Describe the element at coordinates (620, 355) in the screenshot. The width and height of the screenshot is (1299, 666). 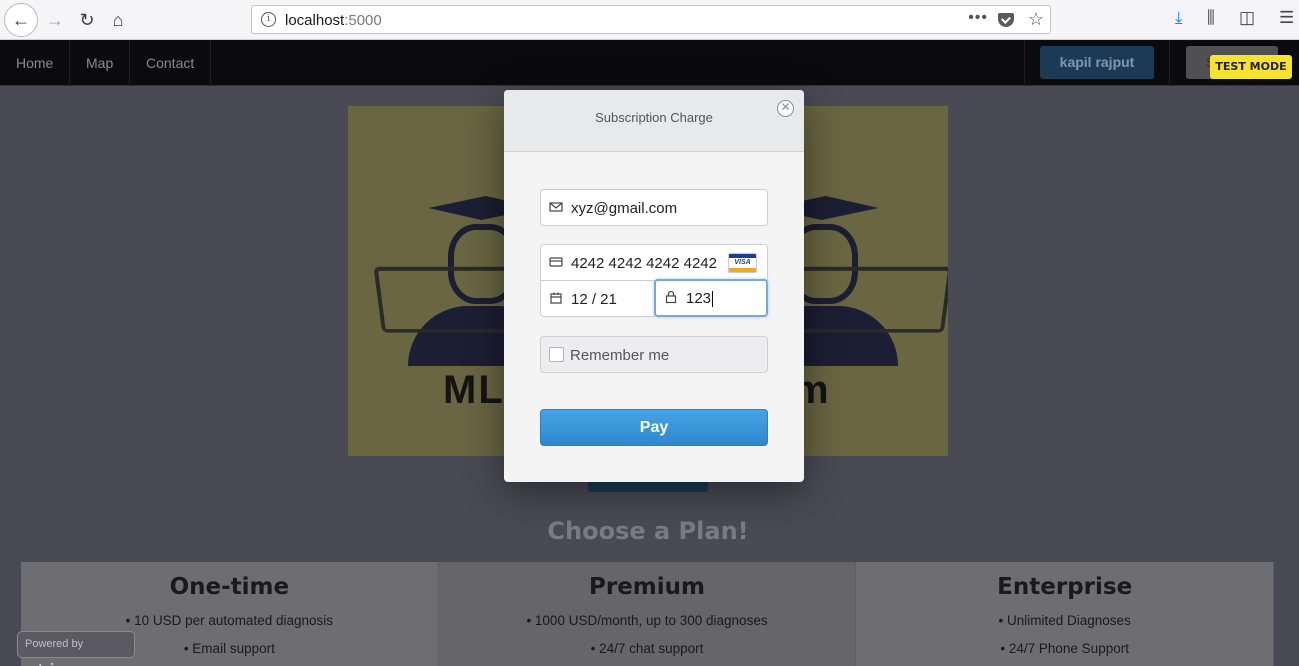
I see `remember-me-label: Remember me` at that location.